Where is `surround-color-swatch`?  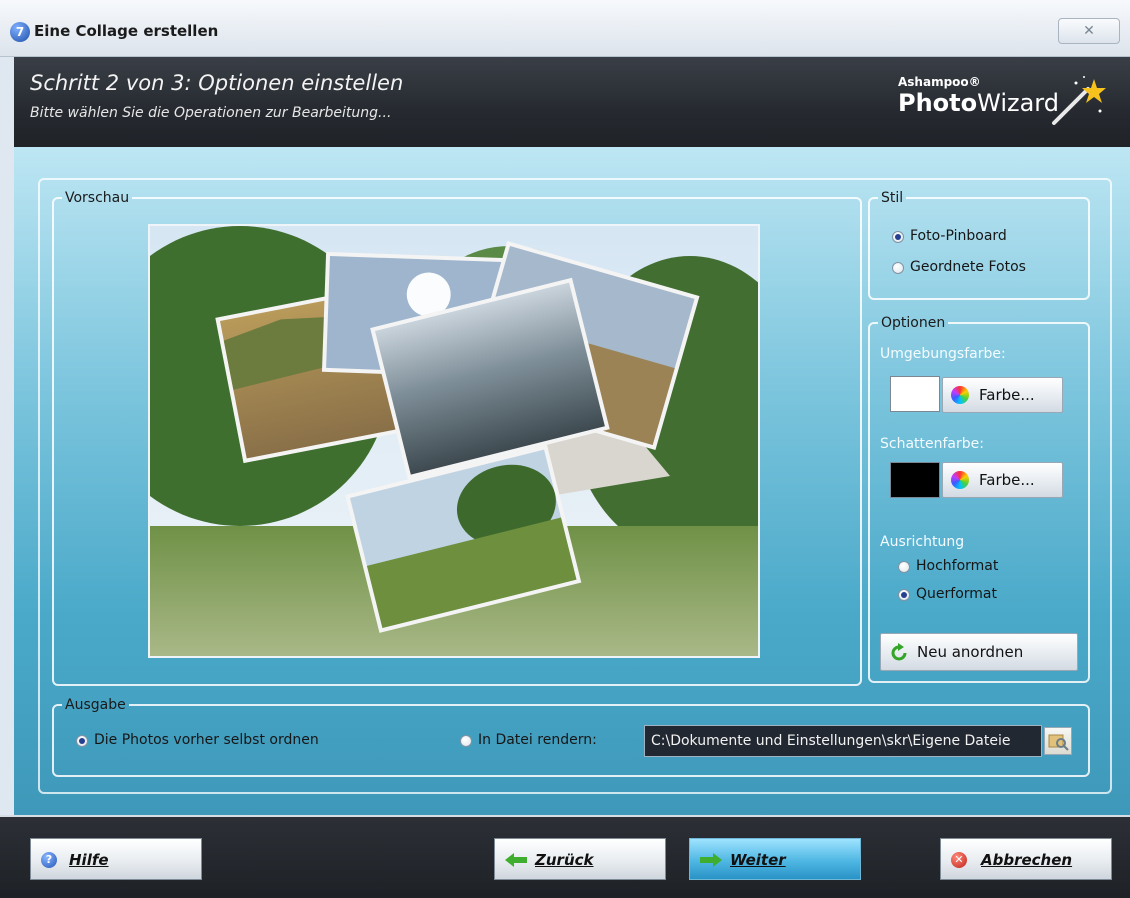
surround-color-swatch is located at coordinates (915, 394).